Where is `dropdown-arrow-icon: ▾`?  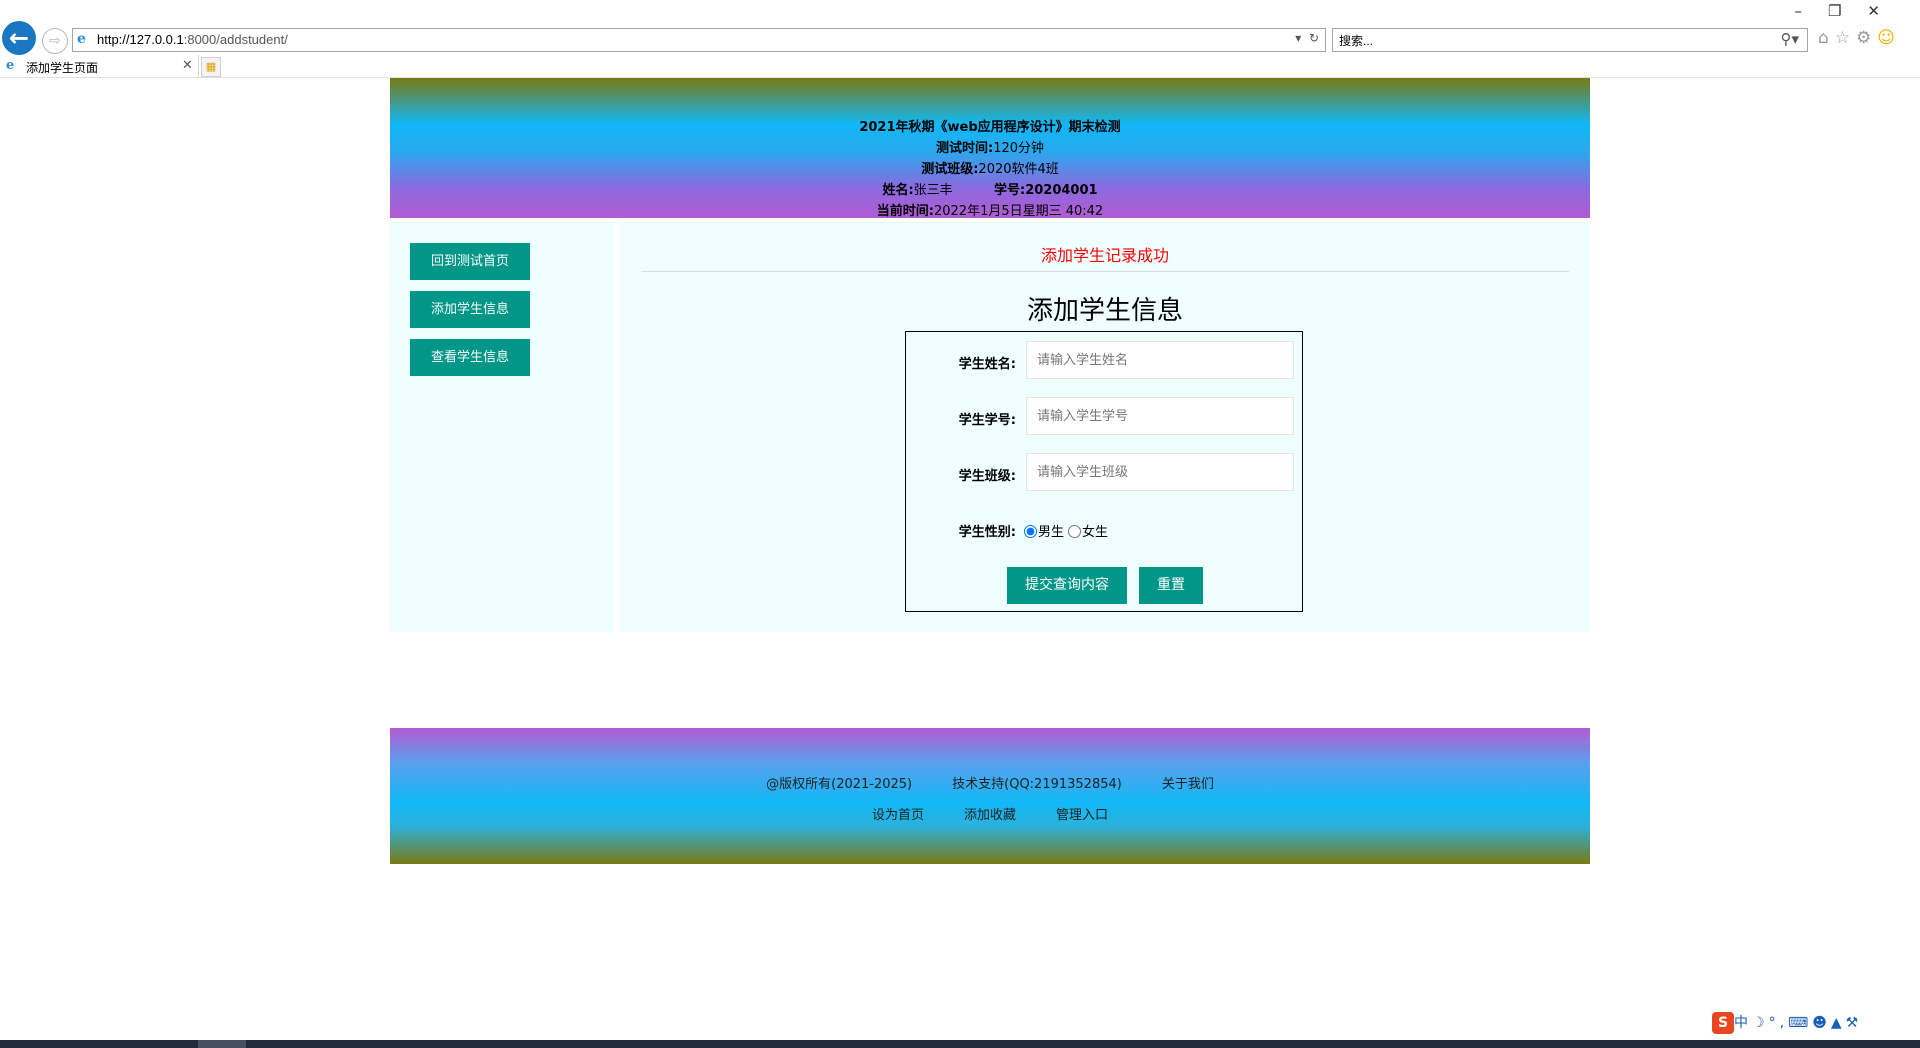
dropdown-arrow-icon: ▾ is located at coordinates (1298, 38).